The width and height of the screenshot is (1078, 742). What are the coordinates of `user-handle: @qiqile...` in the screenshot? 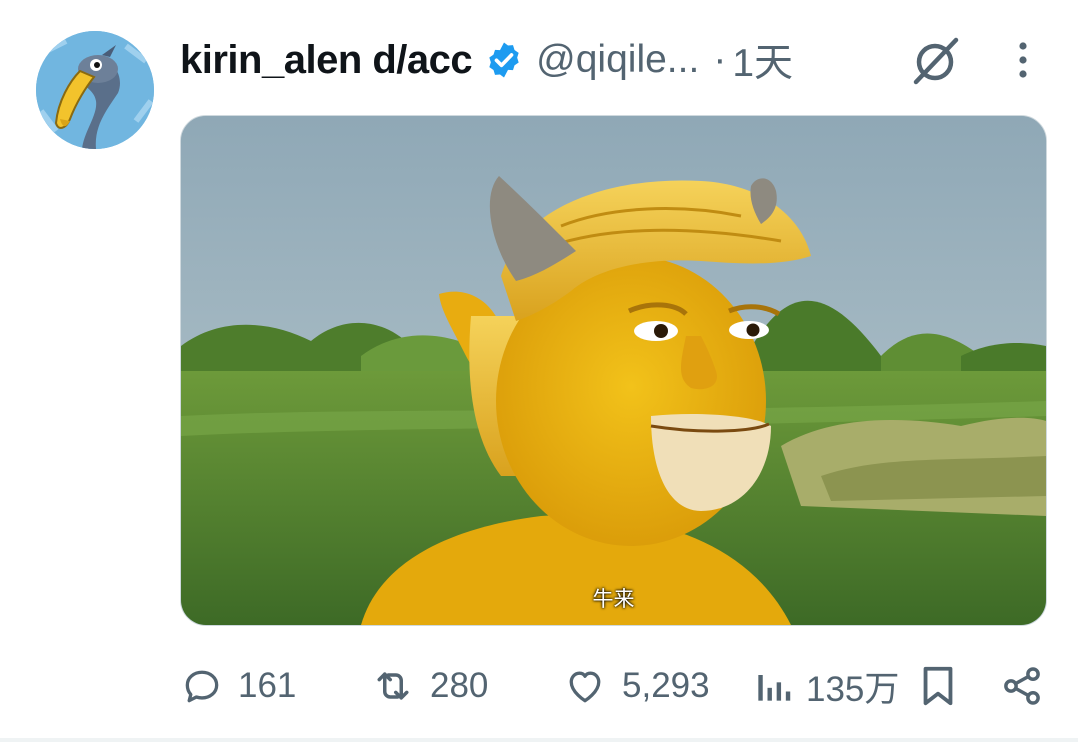 It's located at (617, 60).